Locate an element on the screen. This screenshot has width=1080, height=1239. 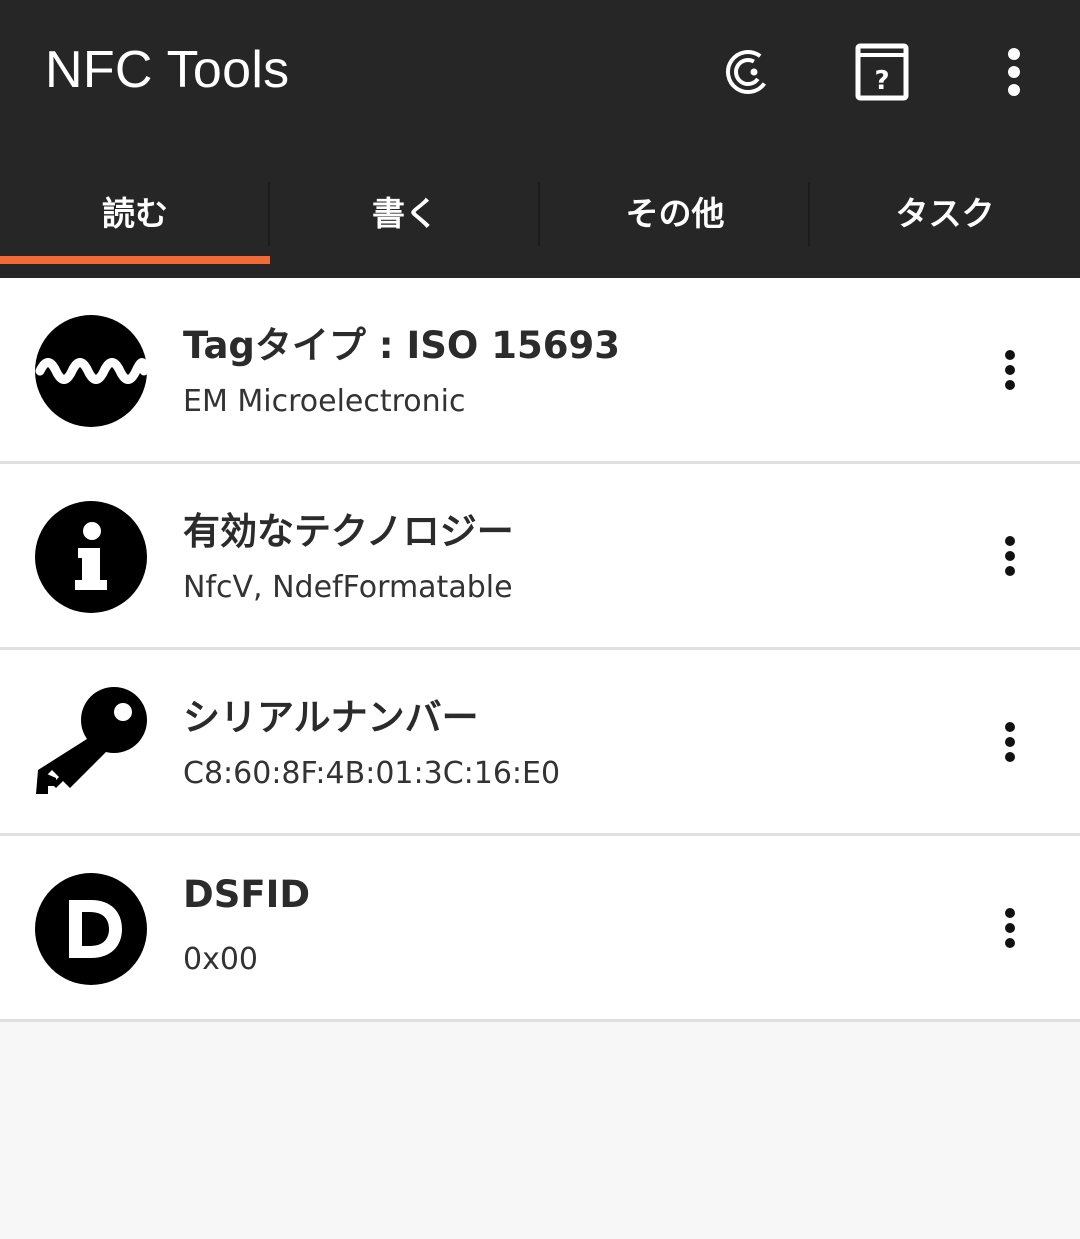
item-title: Tagタイプ : ISO 15693 is located at coordinates (401, 345).